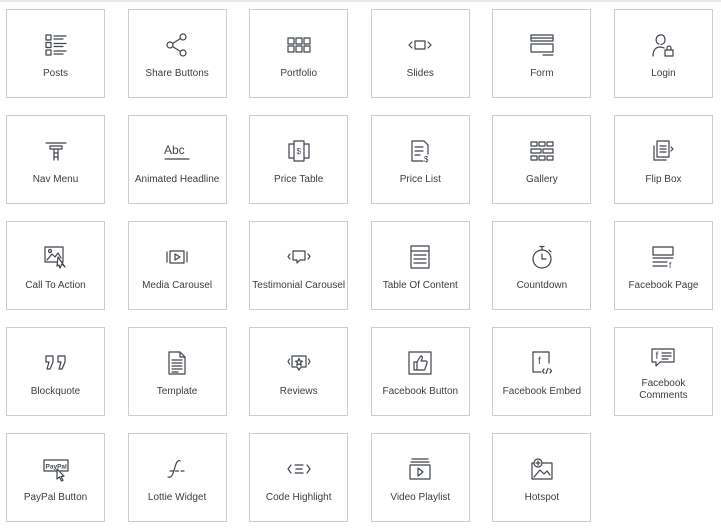 This screenshot has height=531, width=721. Describe the element at coordinates (299, 179) in the screenshot. I see `widget-label: Price Table` at that location.